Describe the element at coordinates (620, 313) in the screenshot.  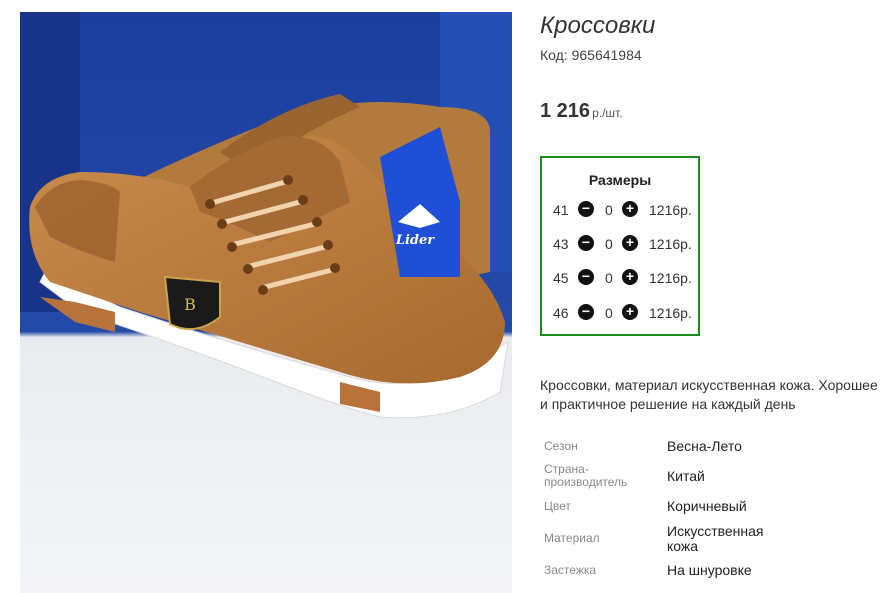
I see `size-row: 46 − 0 + 1216р.` at that location.